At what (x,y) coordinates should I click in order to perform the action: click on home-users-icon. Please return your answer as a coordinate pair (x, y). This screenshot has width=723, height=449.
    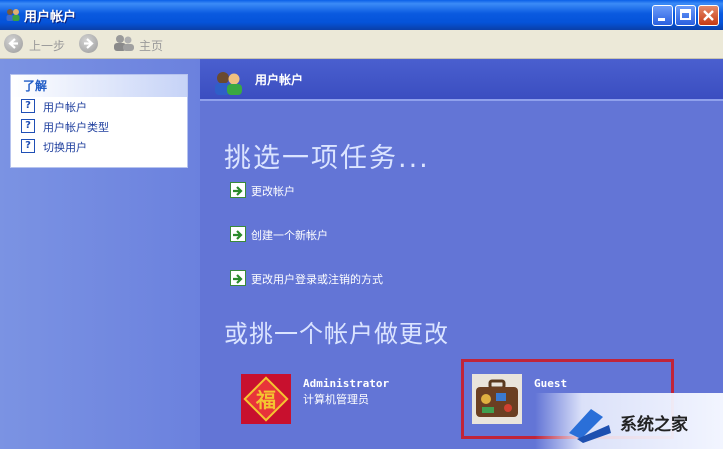
    Looking at the image, I should click on (124, 43).